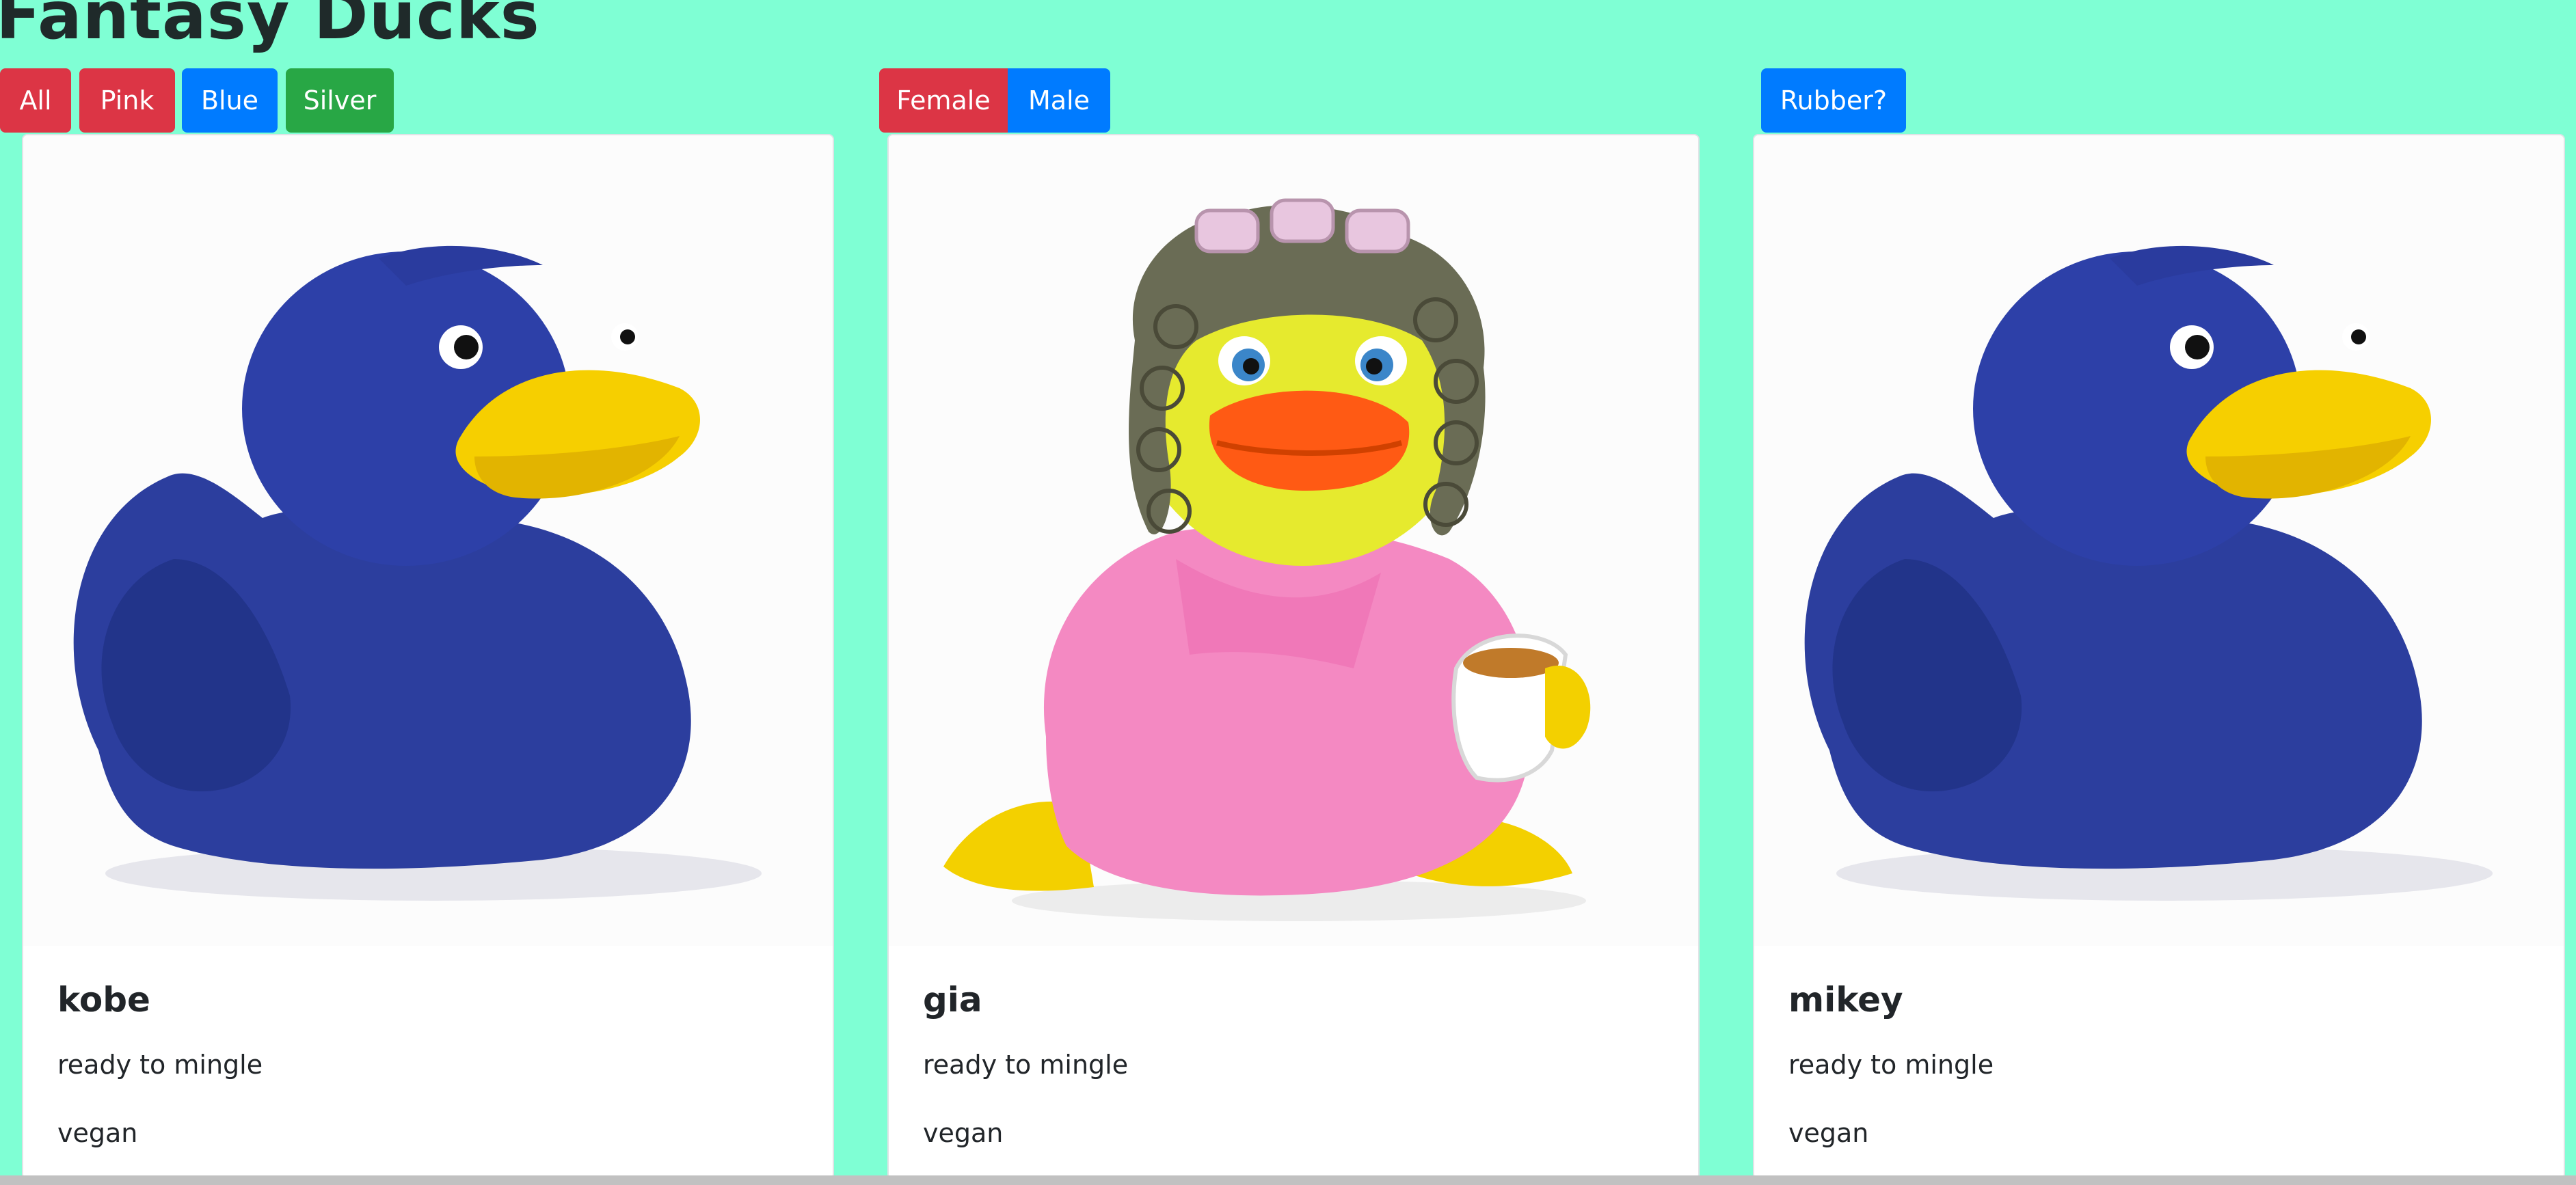  I want to click on filter-blue-button: Blue, so click(230, 101).